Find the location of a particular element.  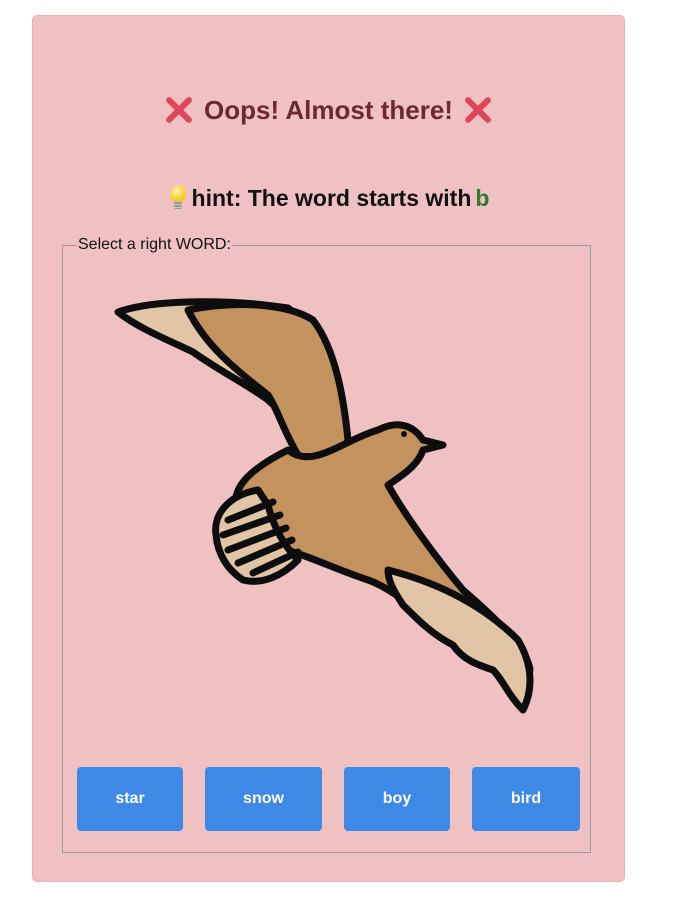

answer-button-bird: bird is located at coordinates (526, 799).